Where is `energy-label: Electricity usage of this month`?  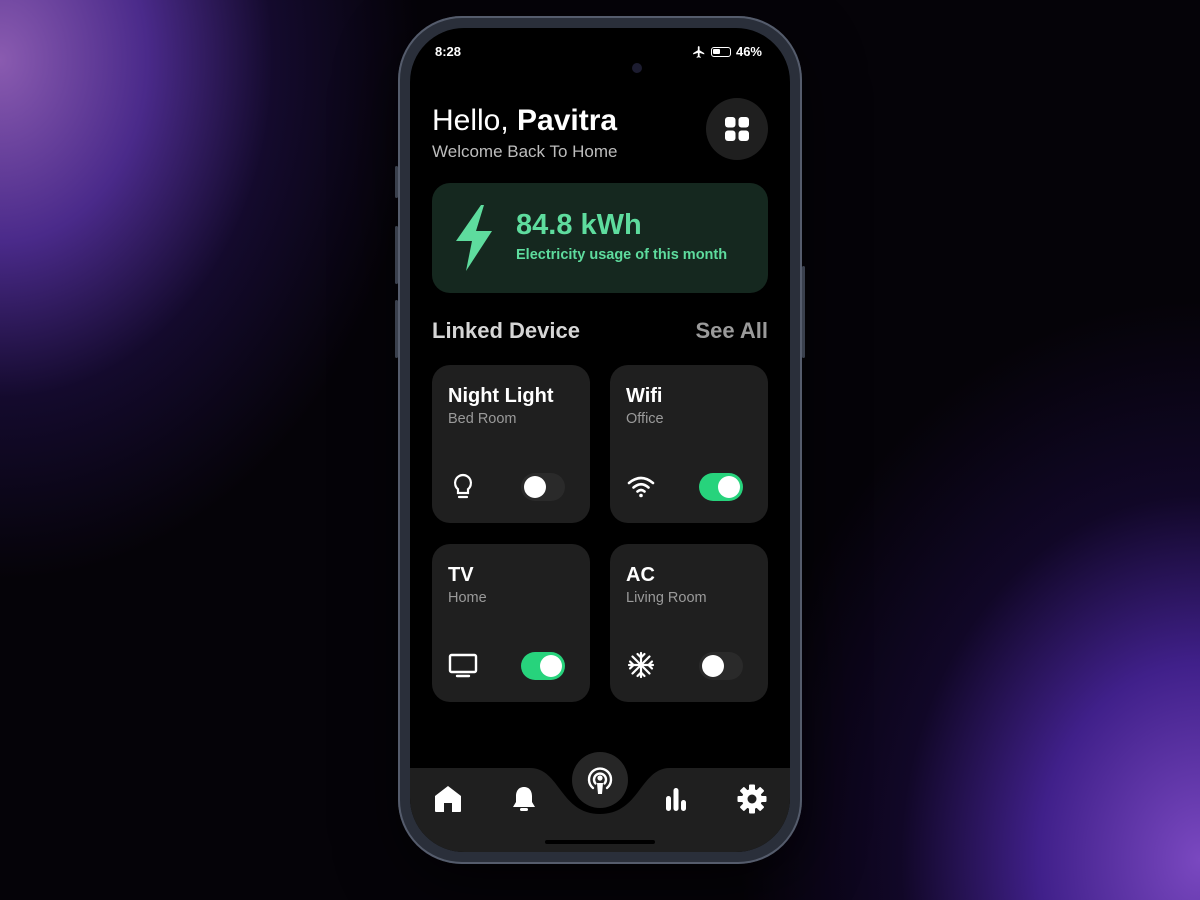 energy-label: Electricity usage of this month is located at coordinates (622, 255).